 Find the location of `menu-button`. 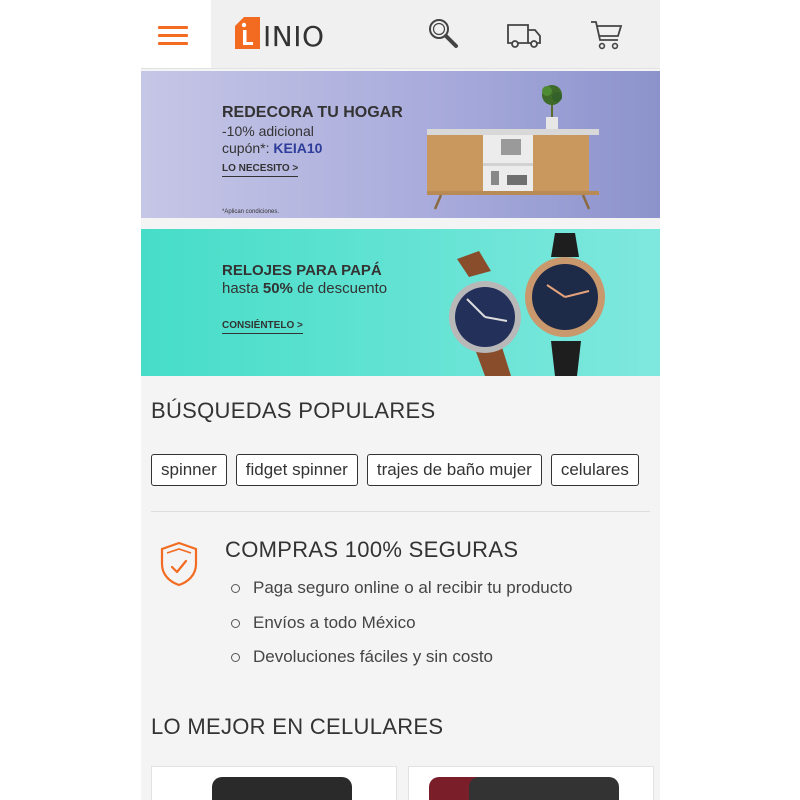

menu-button is located at coordinates (176, 34).